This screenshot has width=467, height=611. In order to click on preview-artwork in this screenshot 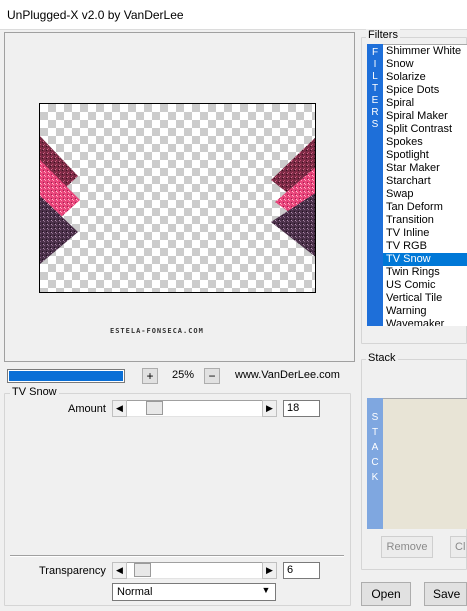, I will do `click(177, 200)`.